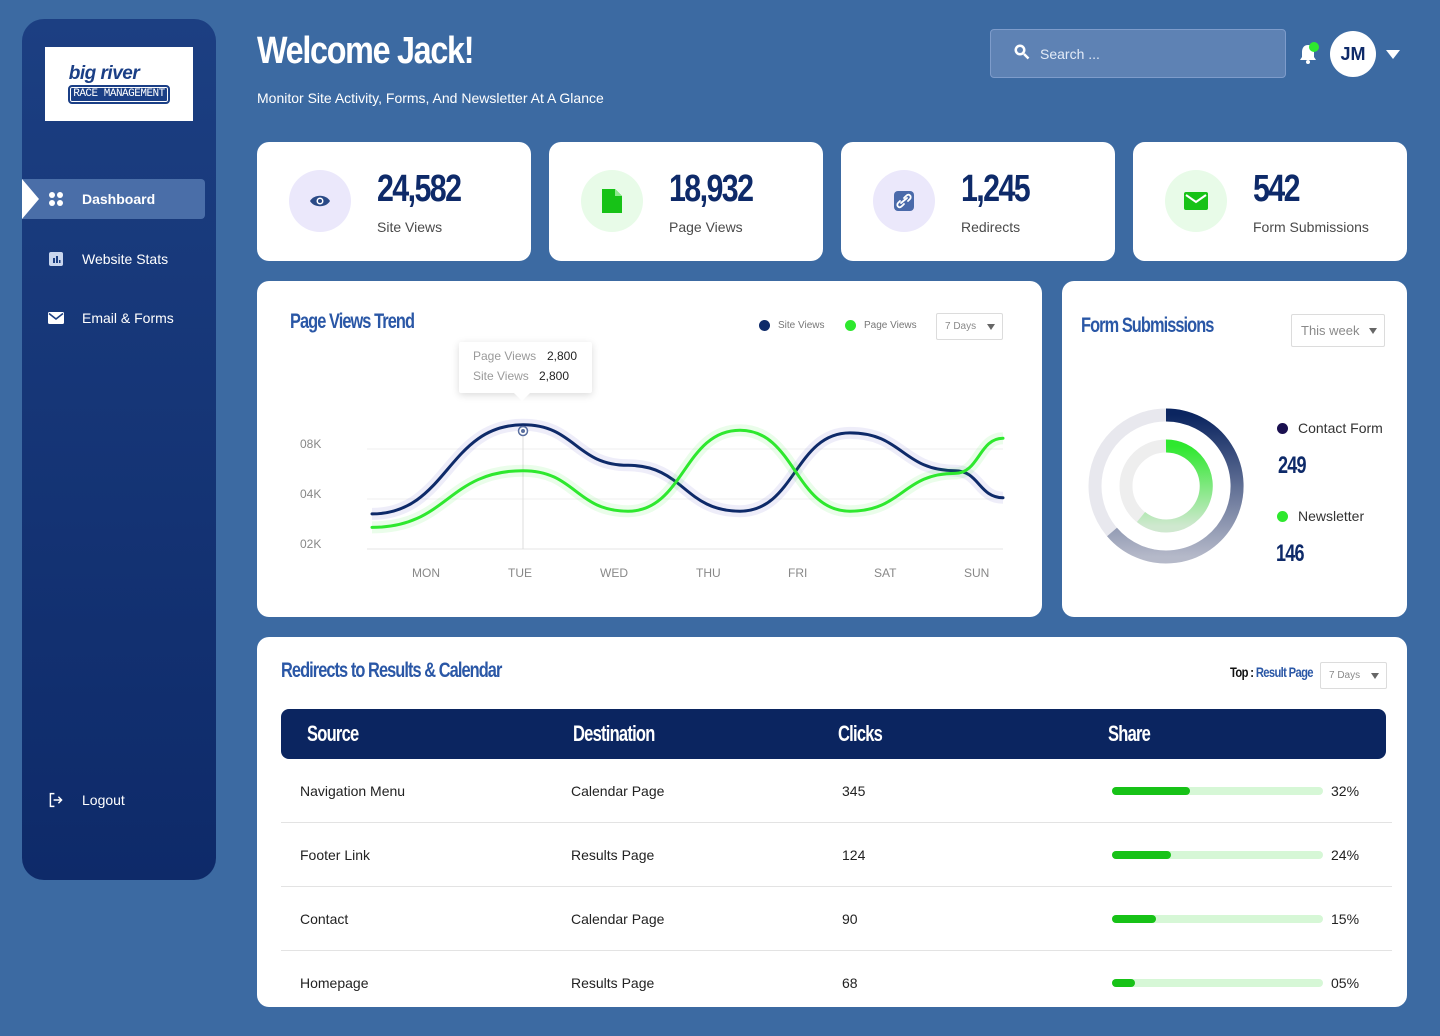 This screenshot has height=1036, width=1440. Describe the element at coordinates (505, 356) in the screenshot. I see `tooltip-key: Page Views` at that location.